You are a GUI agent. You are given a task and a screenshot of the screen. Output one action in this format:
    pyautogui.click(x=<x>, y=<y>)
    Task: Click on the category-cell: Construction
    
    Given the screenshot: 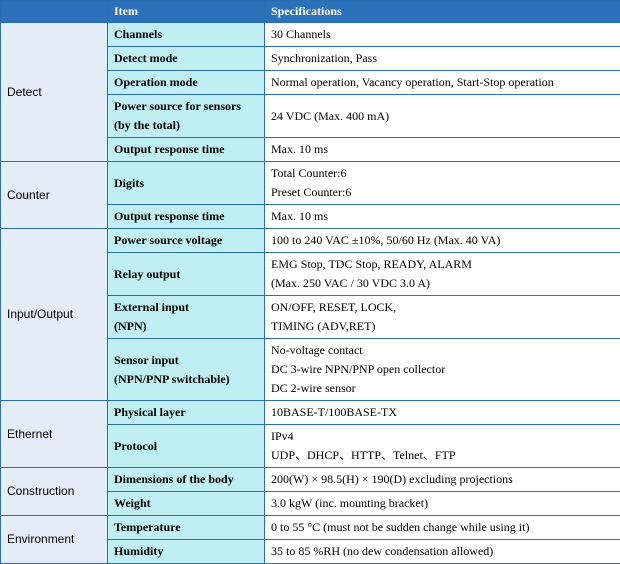 What is the action you would take?
    pyautogui.click(x=54, y=492)
    